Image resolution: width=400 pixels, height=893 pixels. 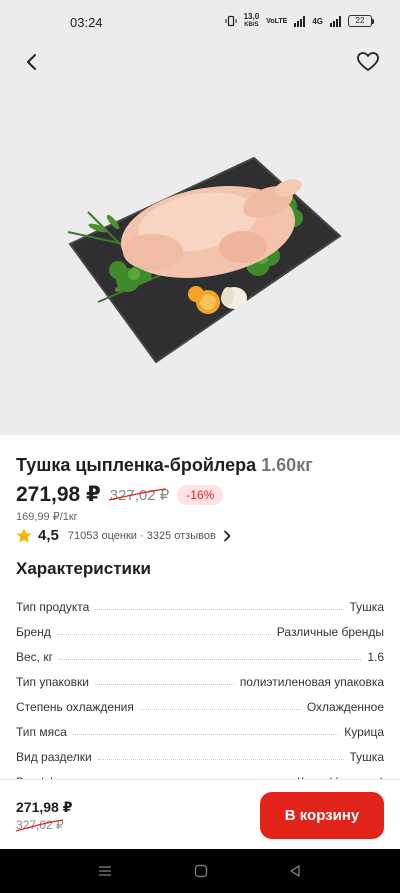 I want to click on bottom-action-bar: 271,98 ₽ 327,02 ₽ В корзину, so click(x=200, y=814).